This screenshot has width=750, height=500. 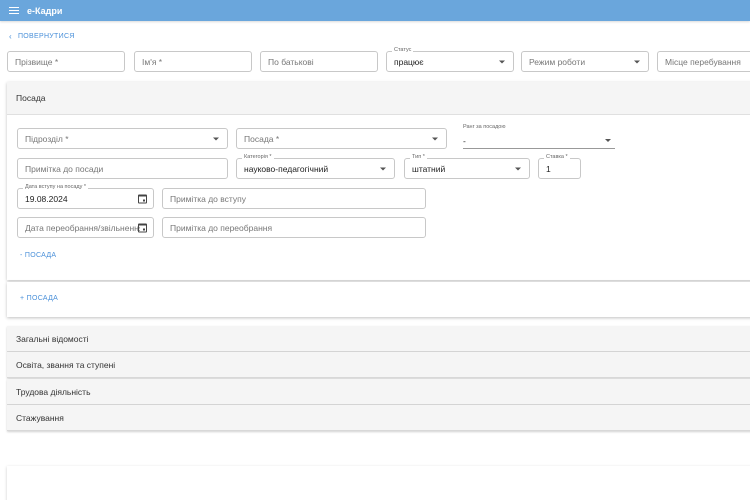 What do you see at coordinates (319, 61) in the screenshot?
I see `patronymic-field: По батькові` at bounding box center [319, 61].